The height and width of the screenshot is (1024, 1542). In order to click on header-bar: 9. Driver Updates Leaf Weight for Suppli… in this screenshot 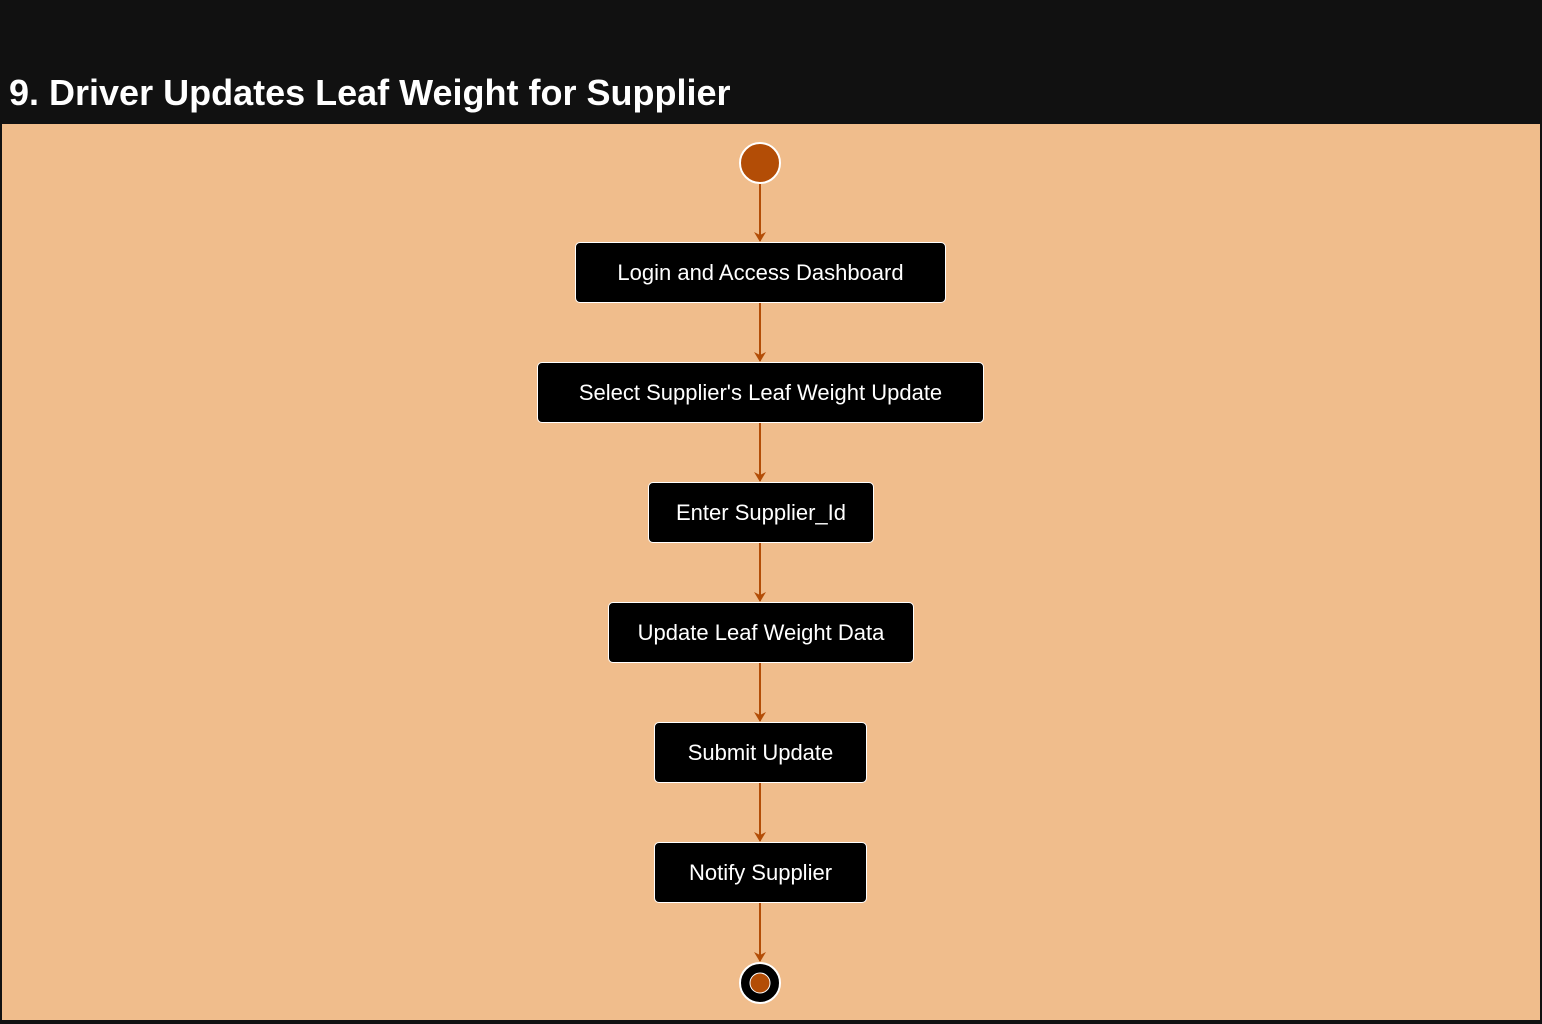, I will do `click(771, 61)`.